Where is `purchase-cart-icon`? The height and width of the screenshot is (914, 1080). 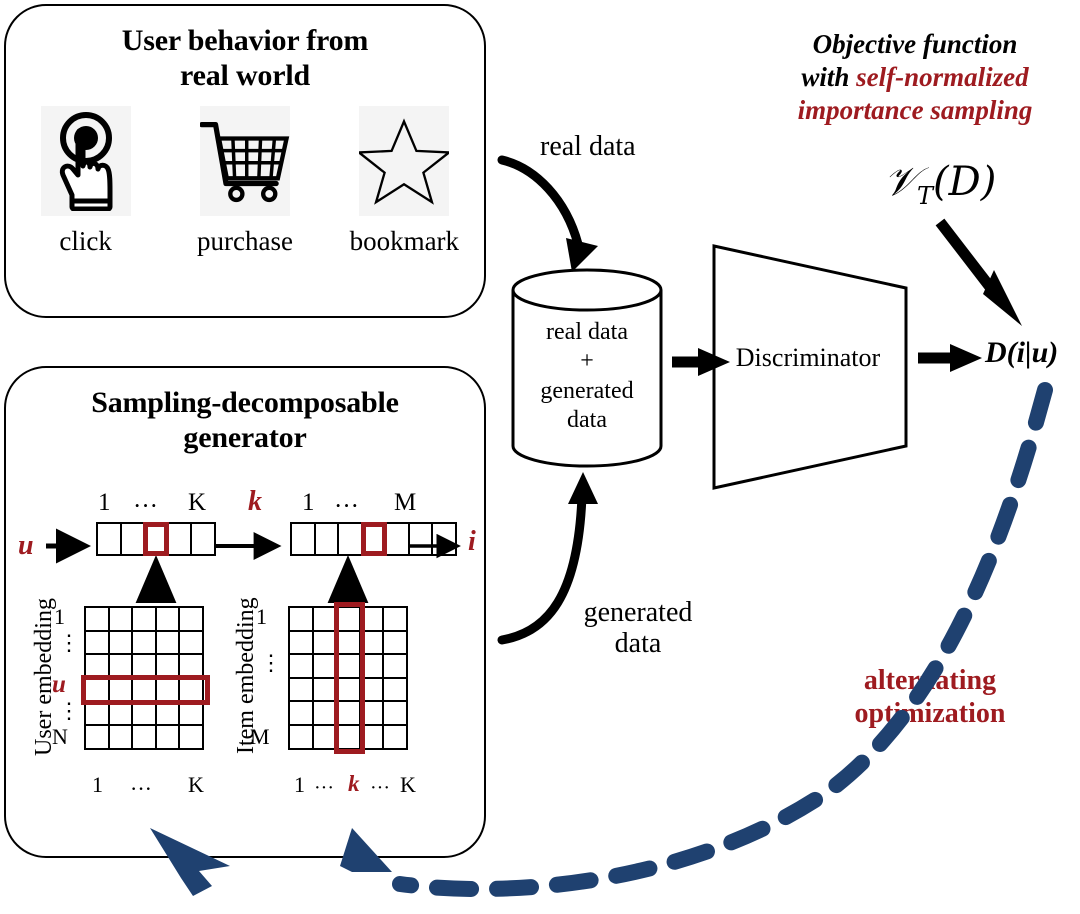 purchase-cart-icon is located at coordinates (244, 162).